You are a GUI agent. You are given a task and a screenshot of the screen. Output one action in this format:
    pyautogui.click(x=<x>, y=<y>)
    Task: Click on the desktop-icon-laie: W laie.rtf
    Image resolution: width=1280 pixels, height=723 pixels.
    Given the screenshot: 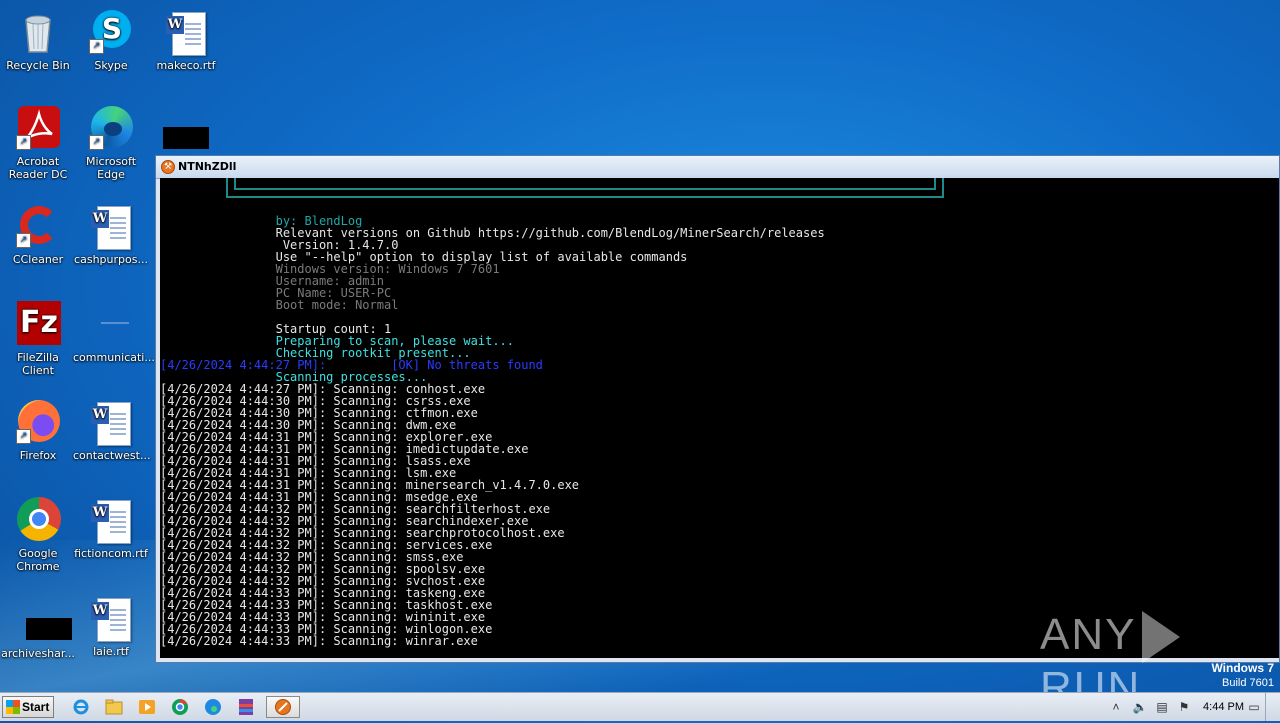 What is the action you would take?
    pyautogui.click(x=111, y=626)
    